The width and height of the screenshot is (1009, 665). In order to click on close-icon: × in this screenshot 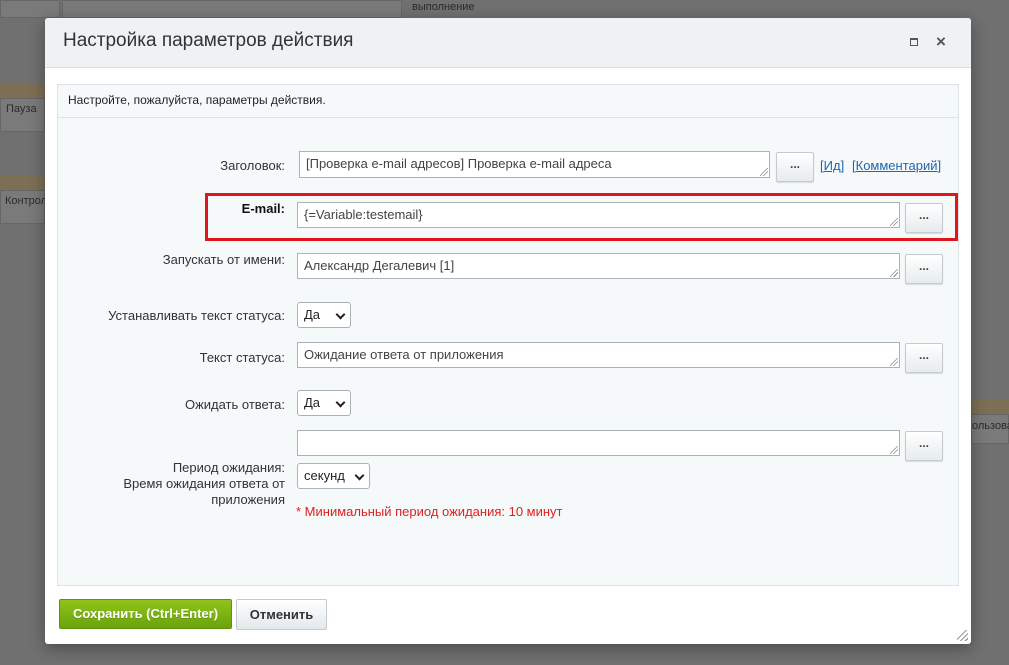, I will do `click(941, 41)`.